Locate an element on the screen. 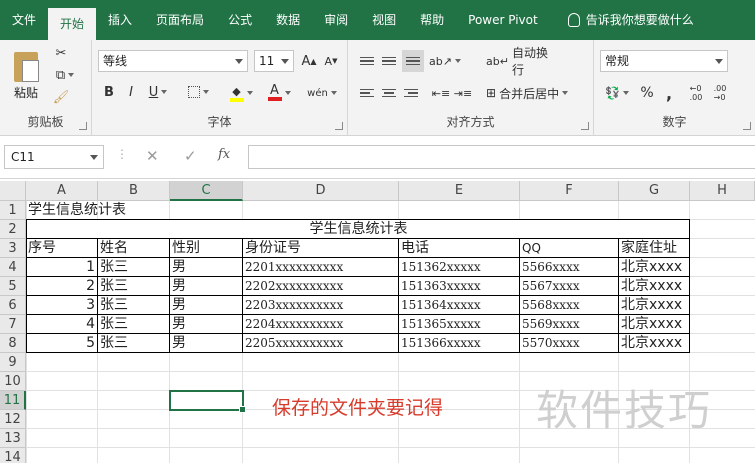  tab-formulas: 公式 is located at coordinates (240, 20).